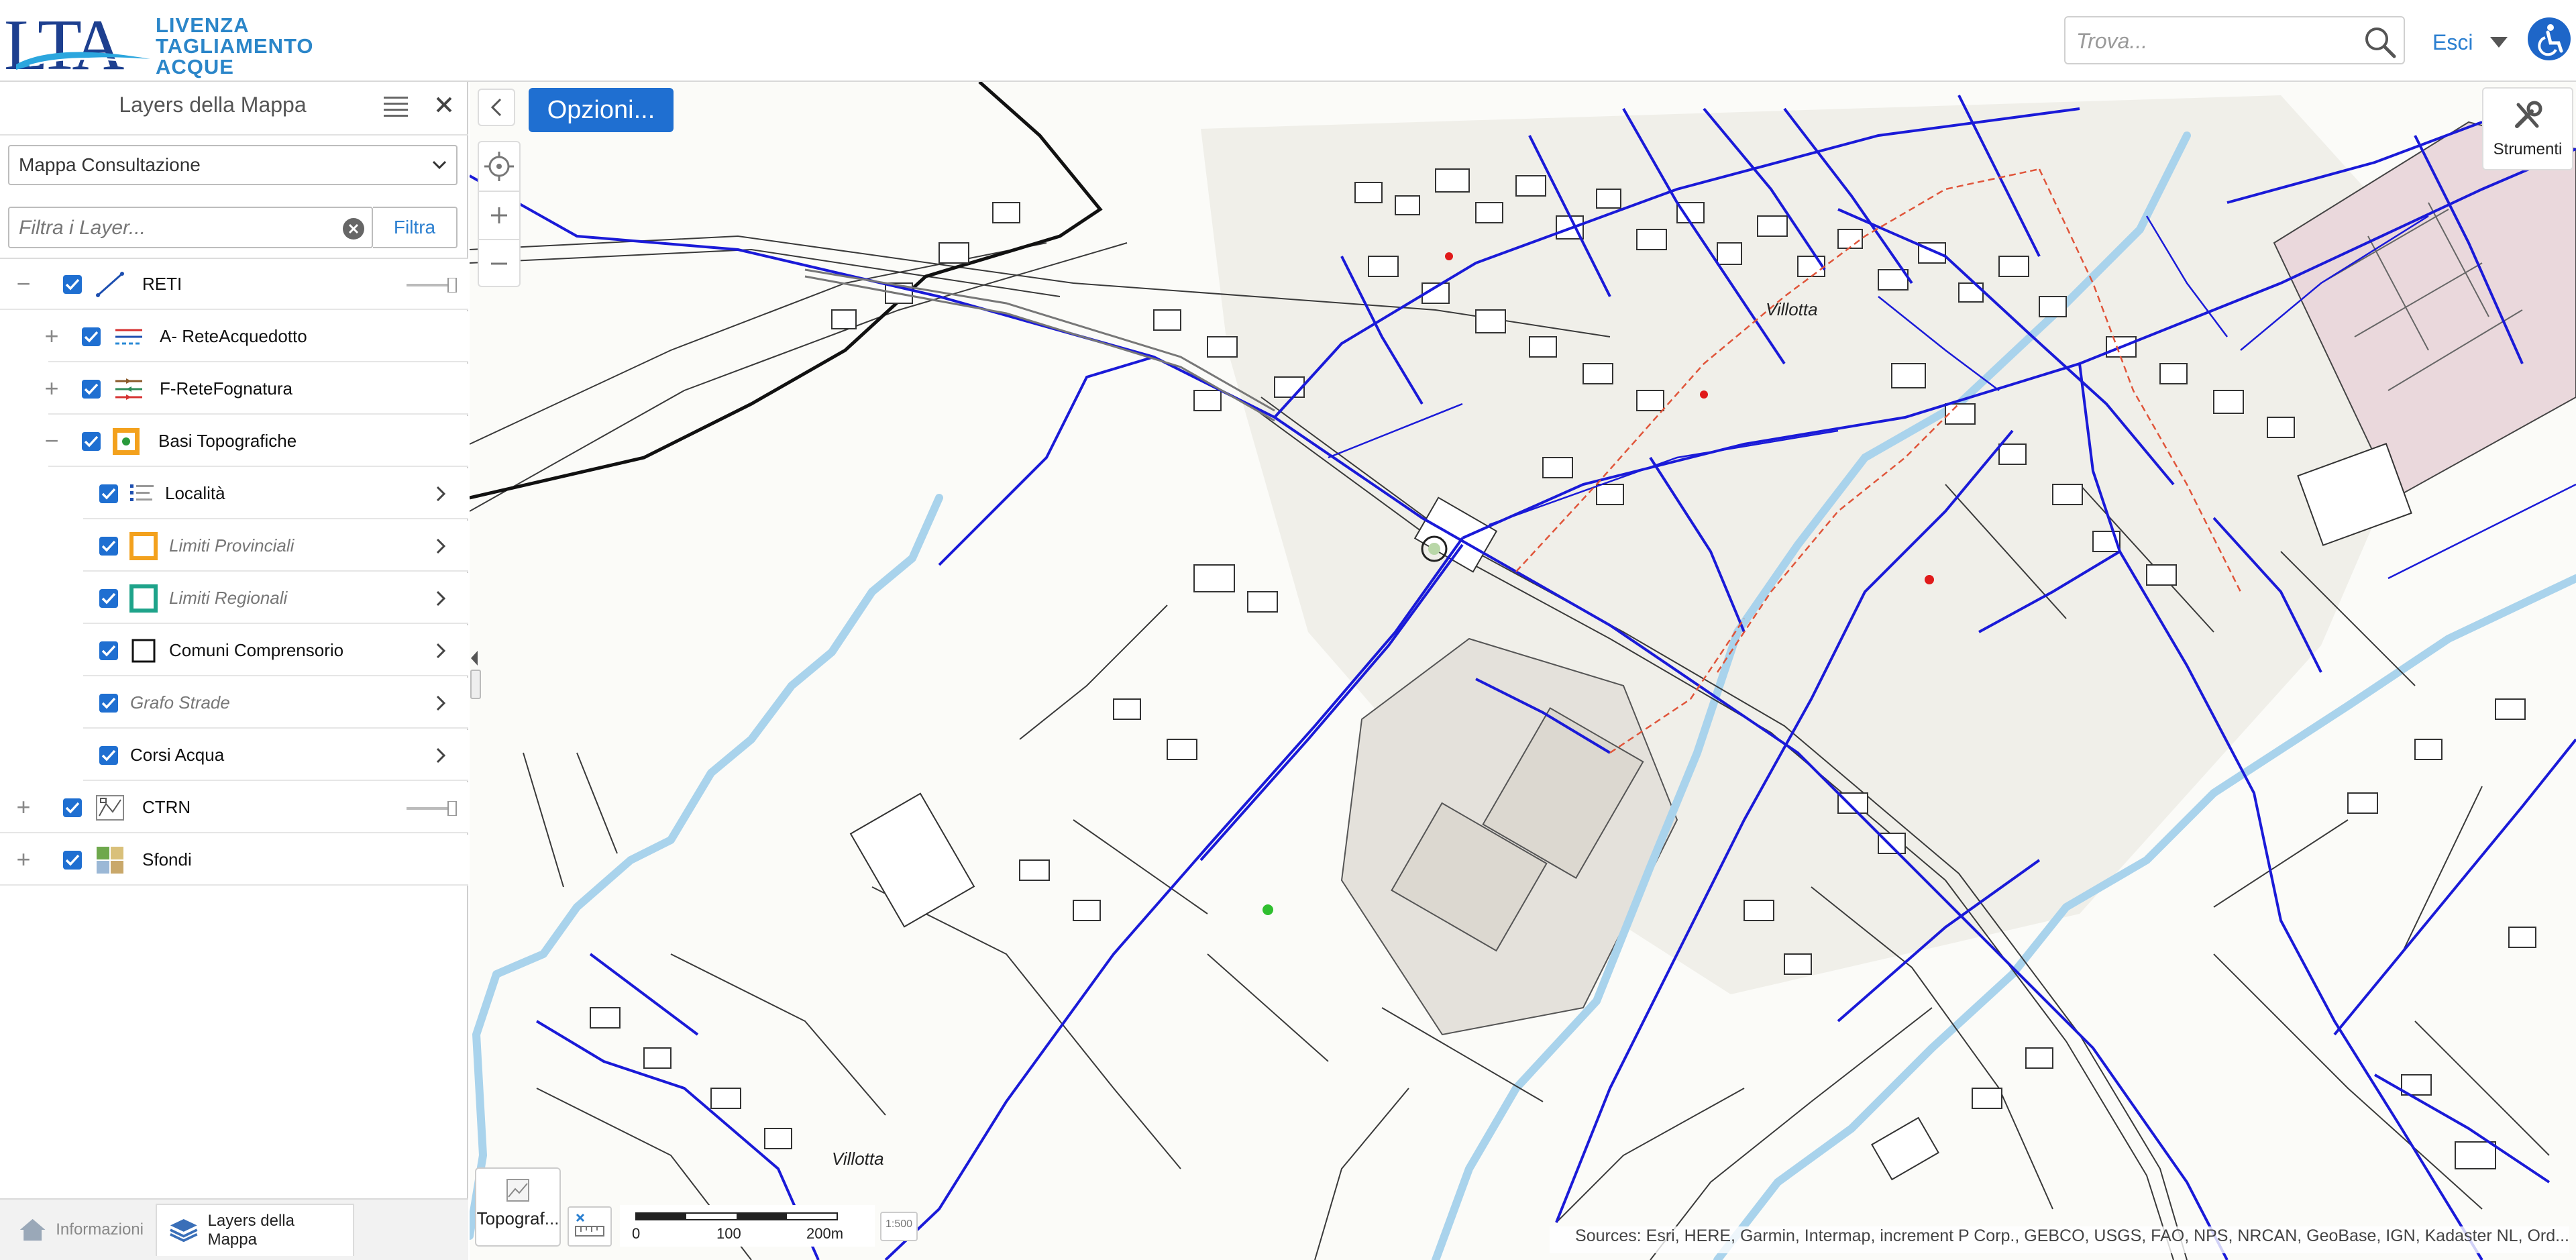 The width and height of the screenshot is (2576, 1260). What do you see at coordinates (91, 389) in the screenshot?
I see `checkbox-fognatura` at bounding box center [91, 389].